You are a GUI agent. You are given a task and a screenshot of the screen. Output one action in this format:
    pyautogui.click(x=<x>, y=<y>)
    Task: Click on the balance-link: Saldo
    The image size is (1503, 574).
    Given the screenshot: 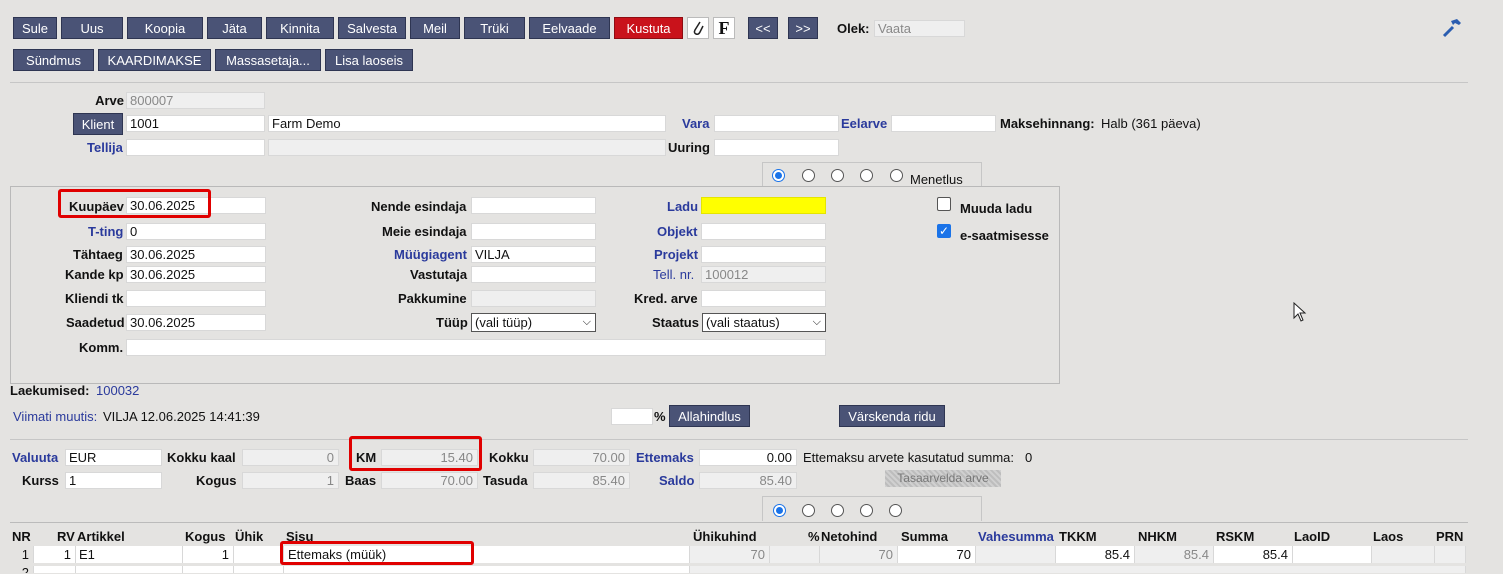 What is the action you would take?
    pyautogui.click(x=676, y=480)
    